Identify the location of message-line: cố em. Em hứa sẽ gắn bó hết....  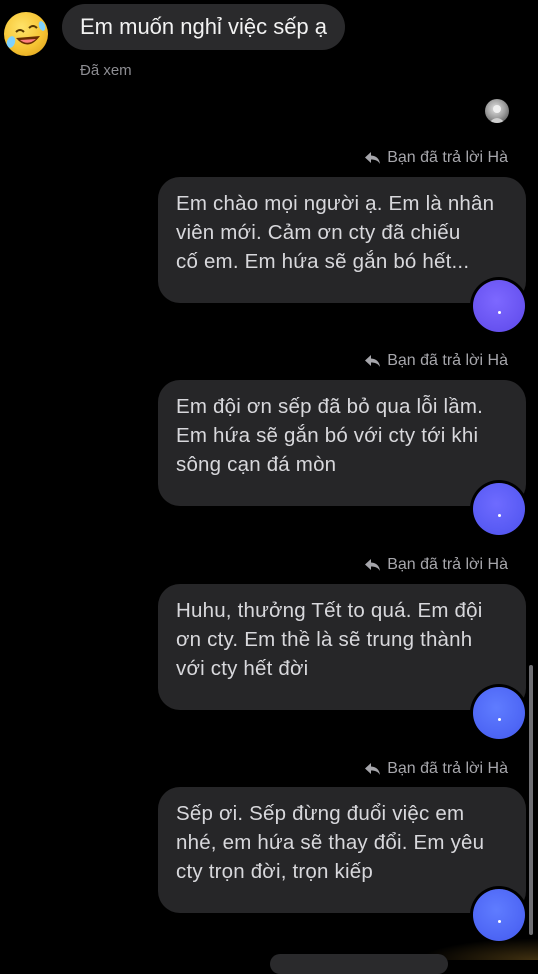
(323, 261).